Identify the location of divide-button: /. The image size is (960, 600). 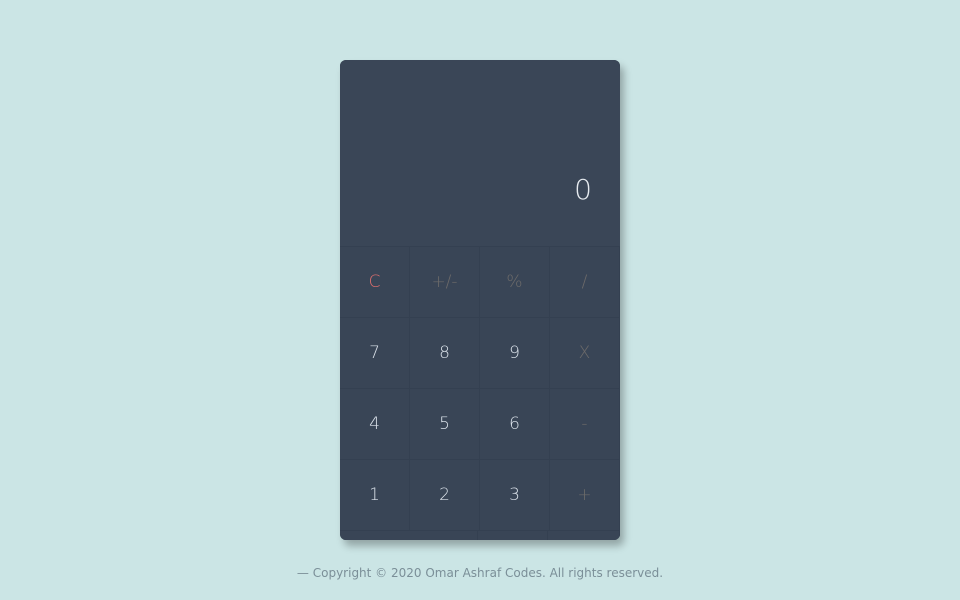
(585, 281).